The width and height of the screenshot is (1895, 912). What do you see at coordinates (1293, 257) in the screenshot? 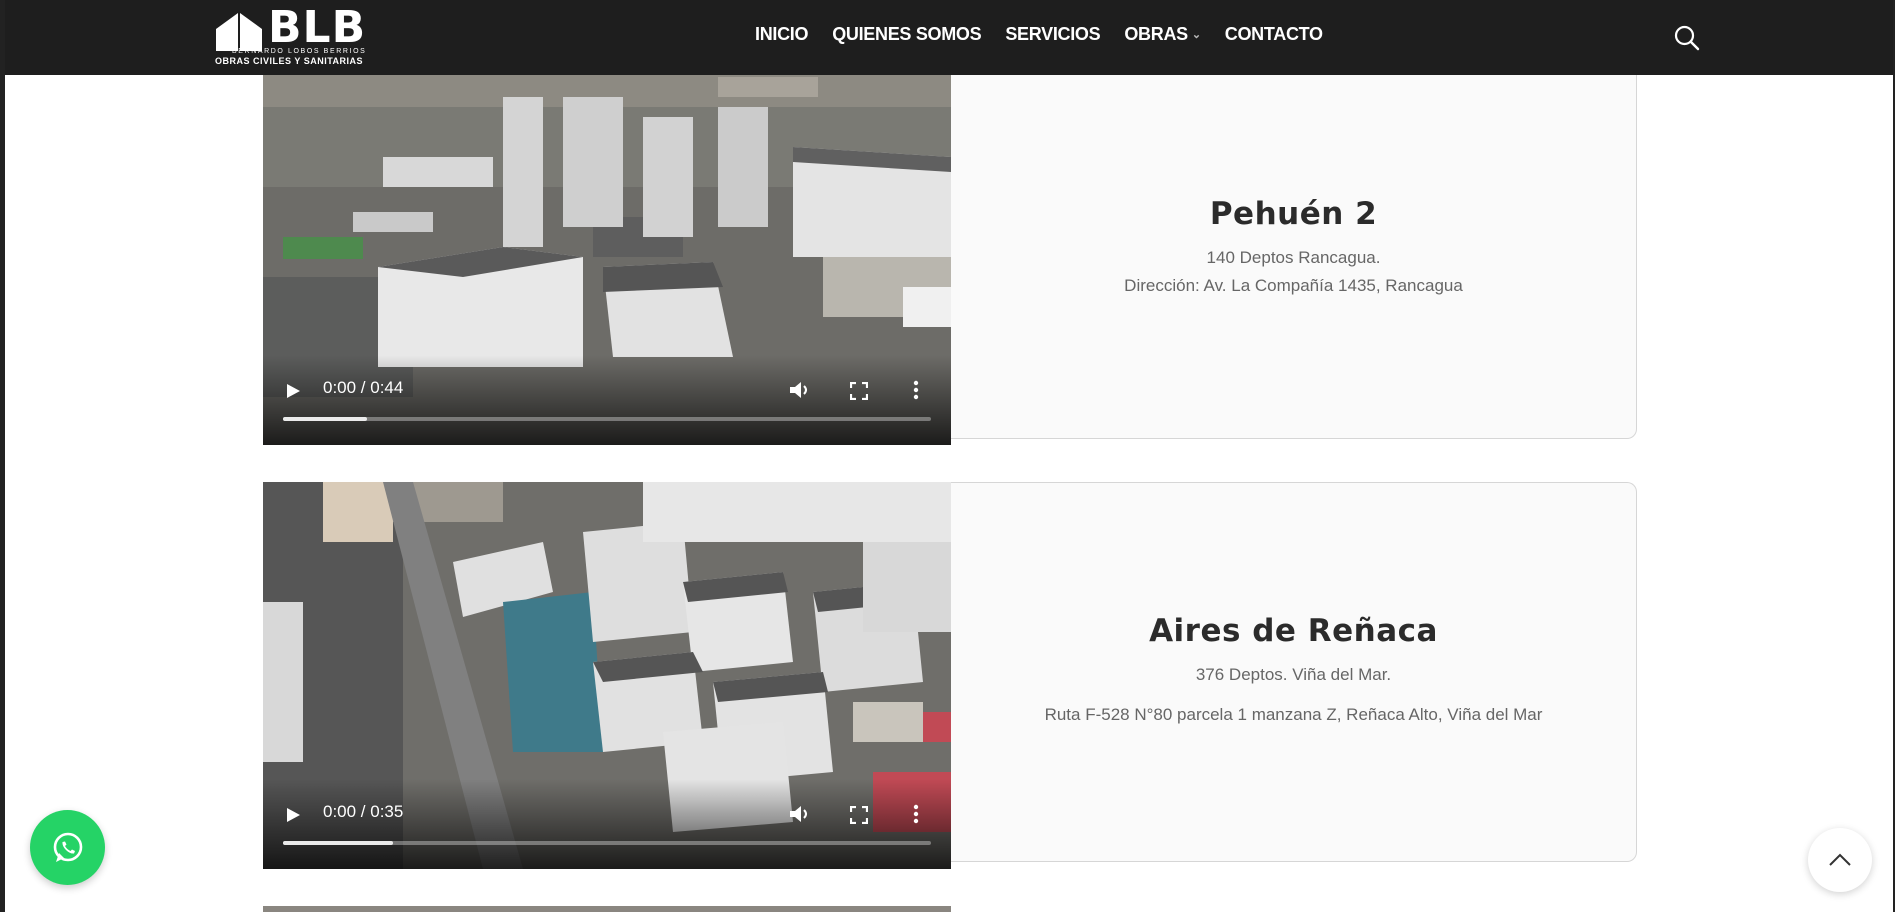
I see `project-units: 140 Deptos Rancagua.` at bounding box center [1293, 257].